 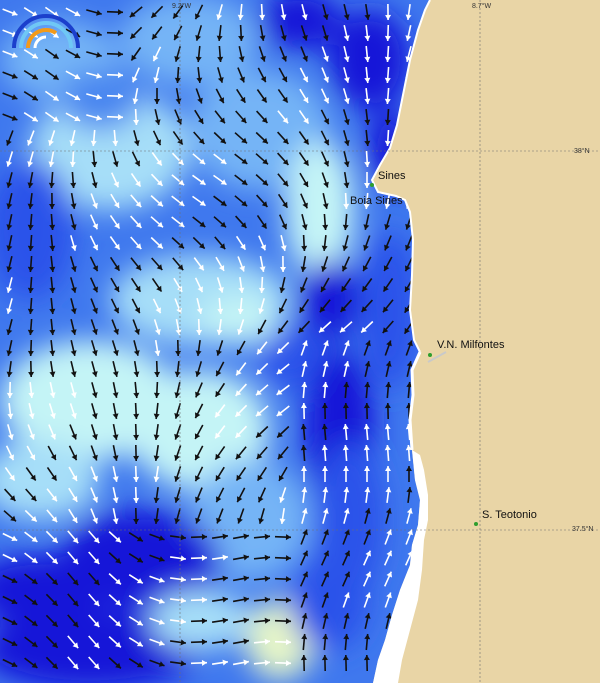 What do you see at coordinates (376, 201) in the screenshot?
I see `place-label-boia-sines: Boia Sines` at bounding box center [376, 201].